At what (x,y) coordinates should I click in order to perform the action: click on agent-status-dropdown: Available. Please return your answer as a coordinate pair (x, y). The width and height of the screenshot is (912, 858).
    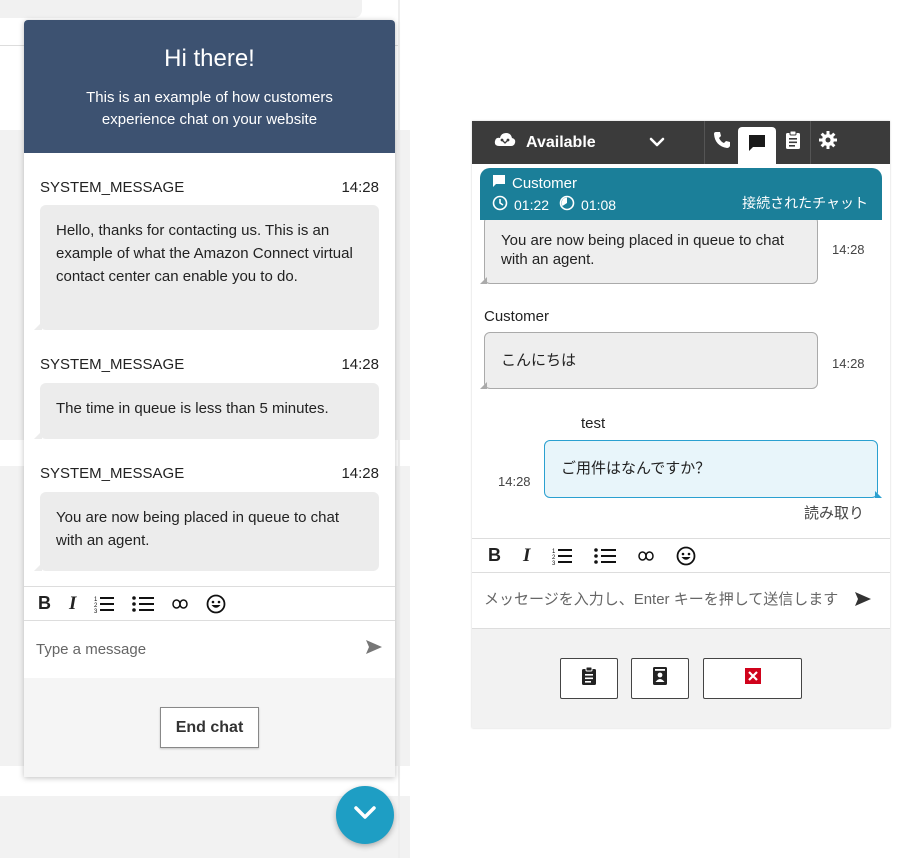
    Looking at the image, I should click on (587, 142).